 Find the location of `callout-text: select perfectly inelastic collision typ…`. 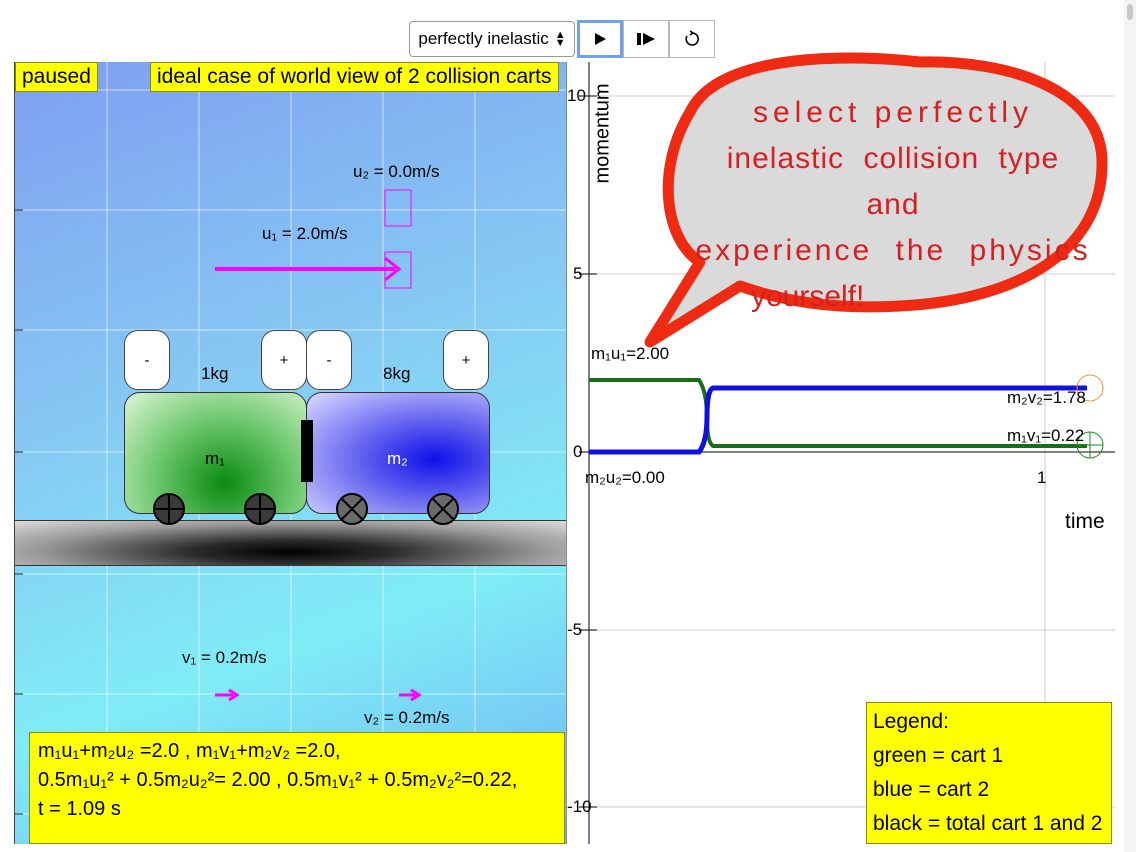

callout-text: select perfectly inelastic collision typ… is located at coordinates (893, 205).